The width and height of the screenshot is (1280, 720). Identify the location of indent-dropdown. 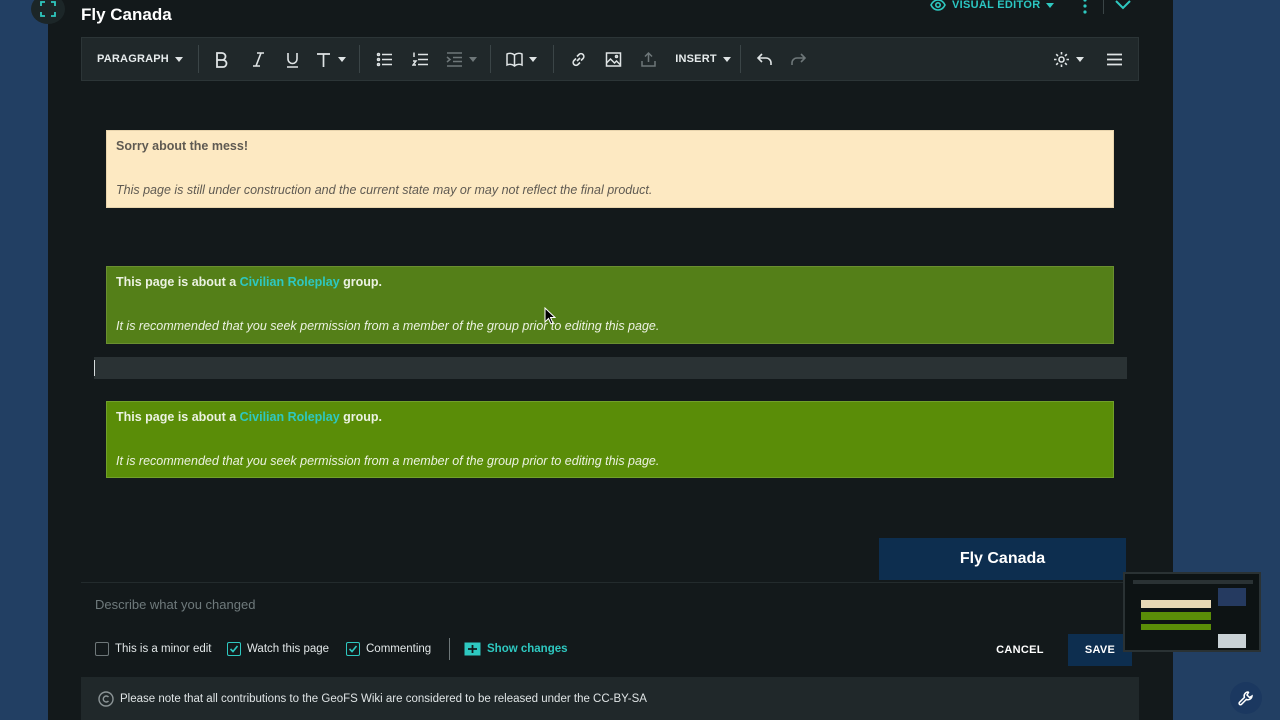
(461, 59).